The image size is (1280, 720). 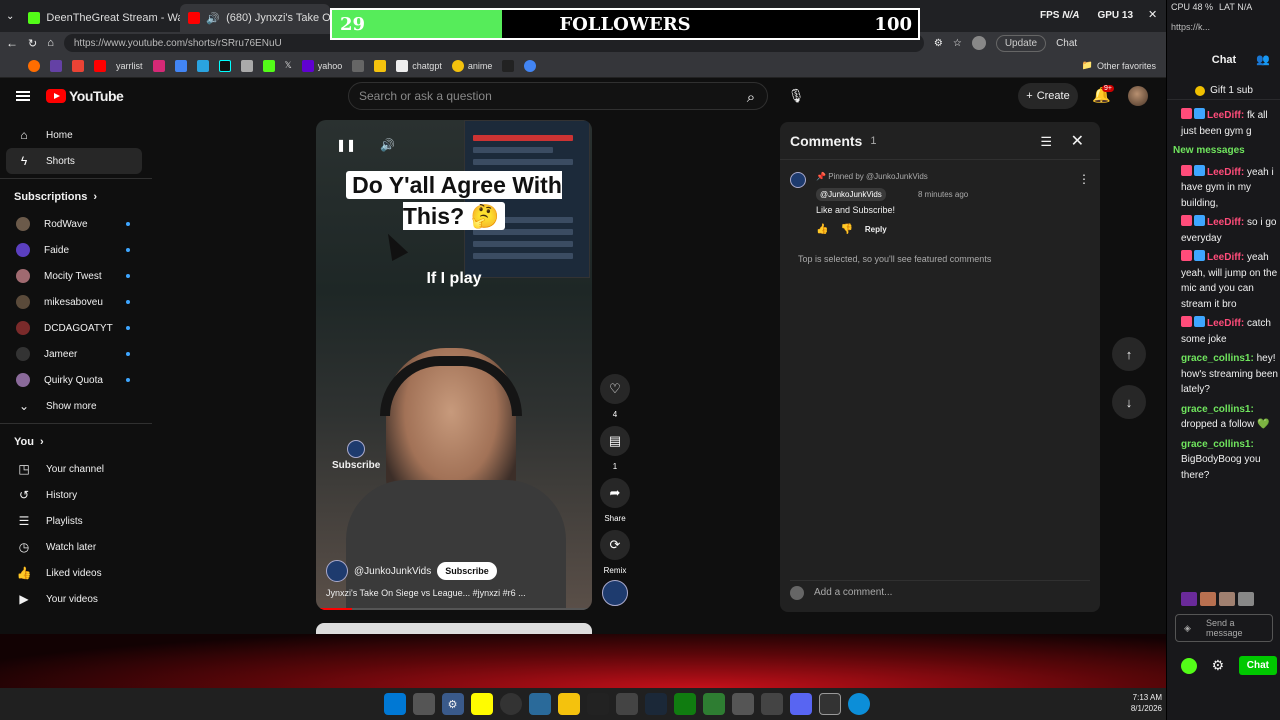 What do you see at coordinates (100, 18) in the screenshot?
I see `tab-deenthegreat: DeenTheGreat Stream - Watc ✕` at bounding box center [100, 18].